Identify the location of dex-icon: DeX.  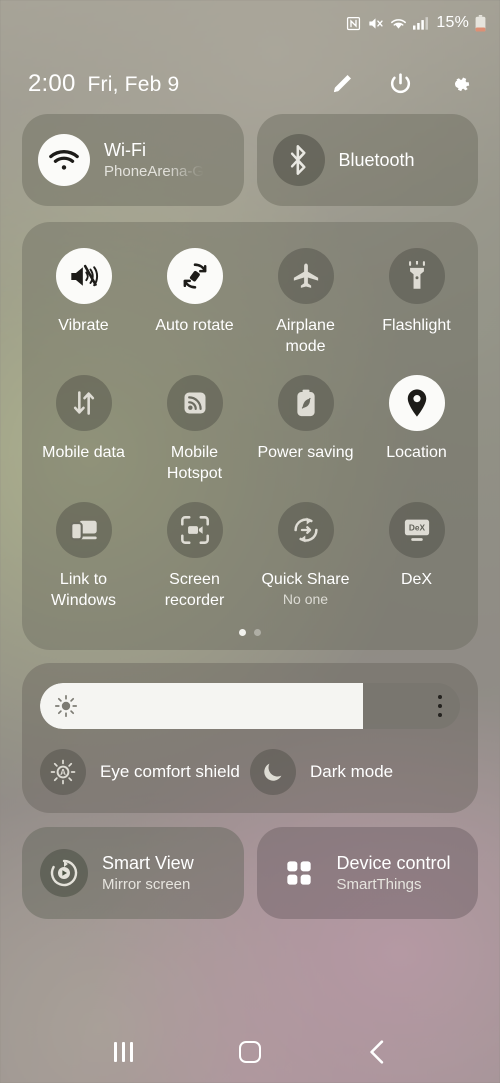
(416, 530).